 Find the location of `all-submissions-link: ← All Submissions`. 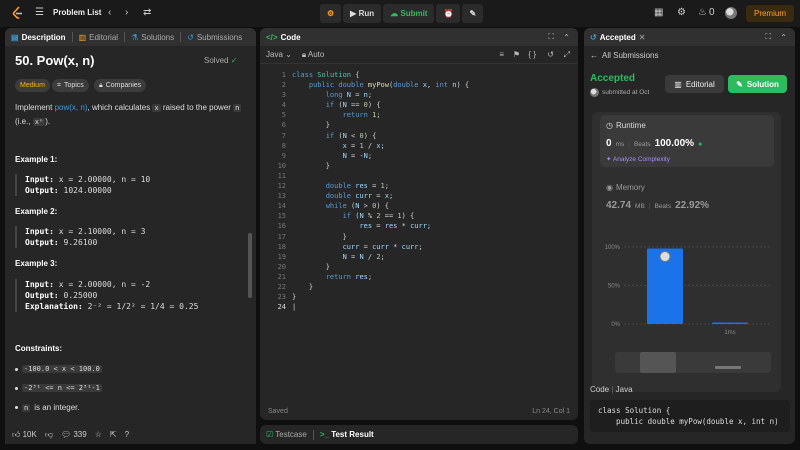

all-submissions-link: ← All Submissions is located at coordinates (624, 55).